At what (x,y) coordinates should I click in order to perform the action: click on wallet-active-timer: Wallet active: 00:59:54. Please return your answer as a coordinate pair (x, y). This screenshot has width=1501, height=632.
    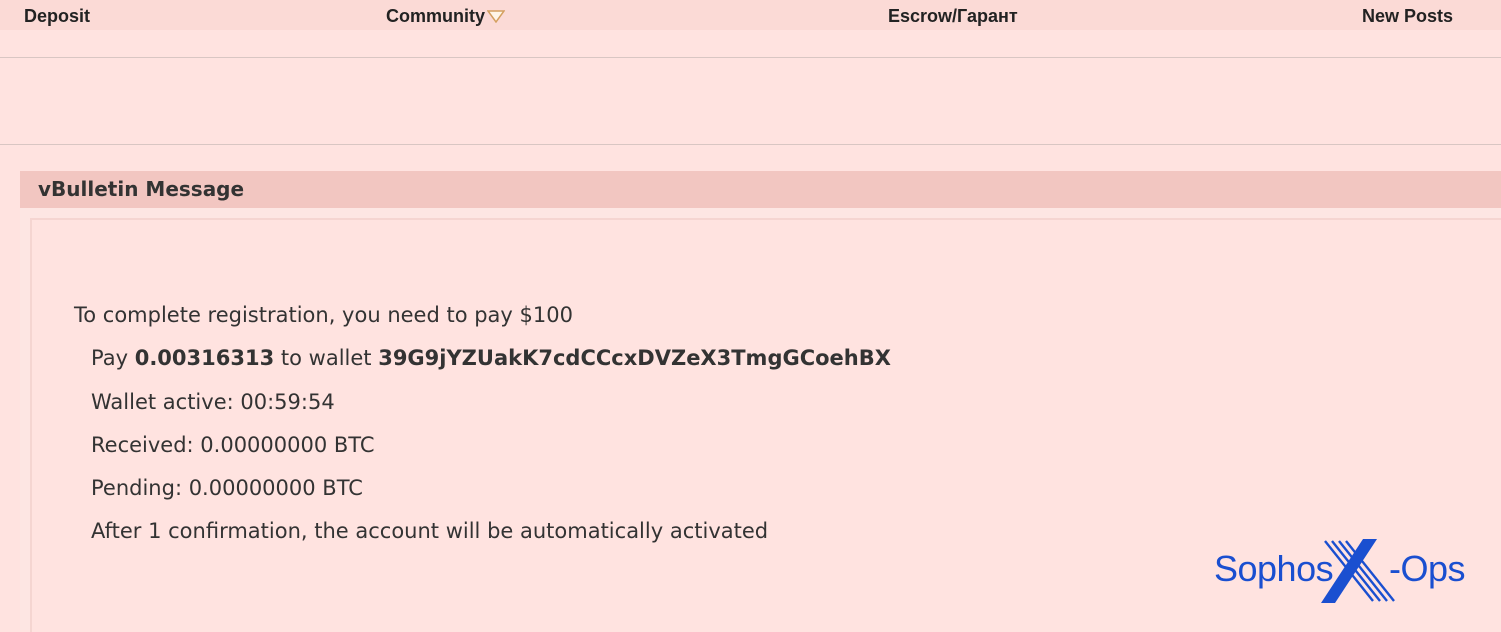
    Looking at the image, I should click on (213, 402).